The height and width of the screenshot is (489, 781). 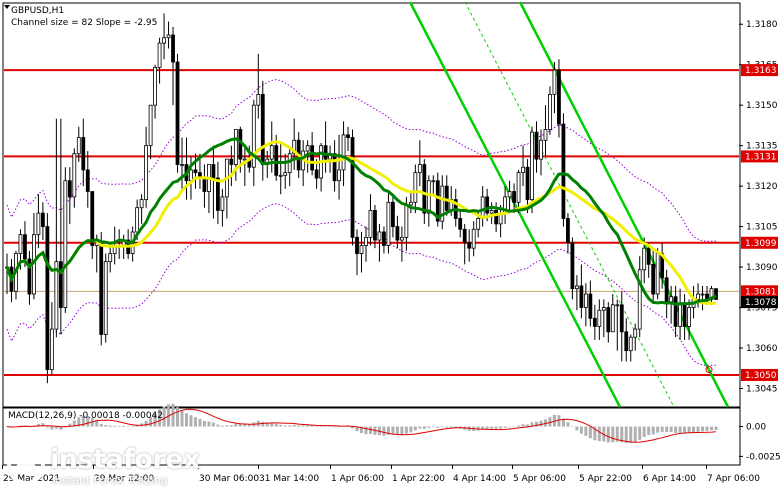 What do you see at coordinates (37, 11) in the screenshot?
I see `chart-symbol: GBPUSD,H1` at bounding box center [37, 11].